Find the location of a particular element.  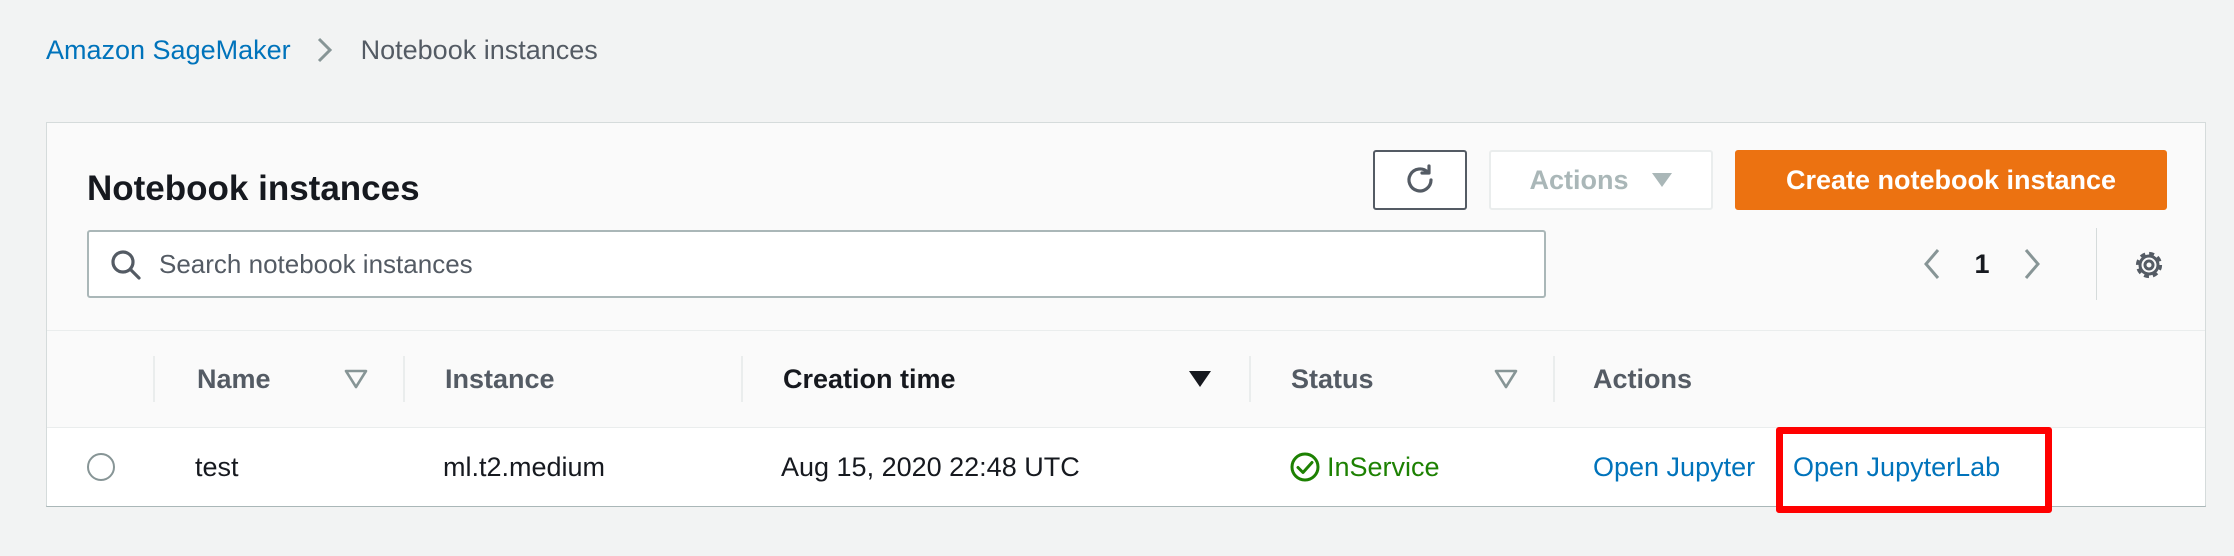

column-header-actions: Actions is located at coordinates (1643, 378).